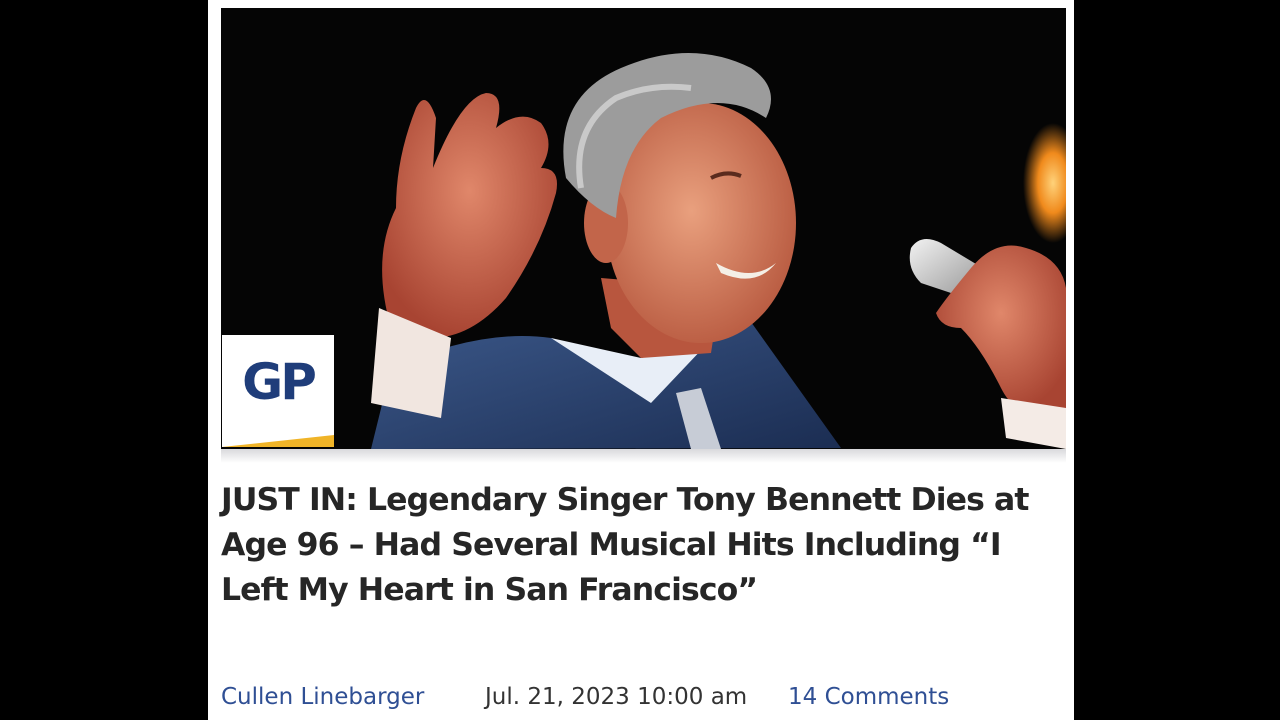 The image size is (1280, 720). Describe the element at coordinates (868, 697) in the screenshot. I see `comments-link: 14 Comments` at that location.